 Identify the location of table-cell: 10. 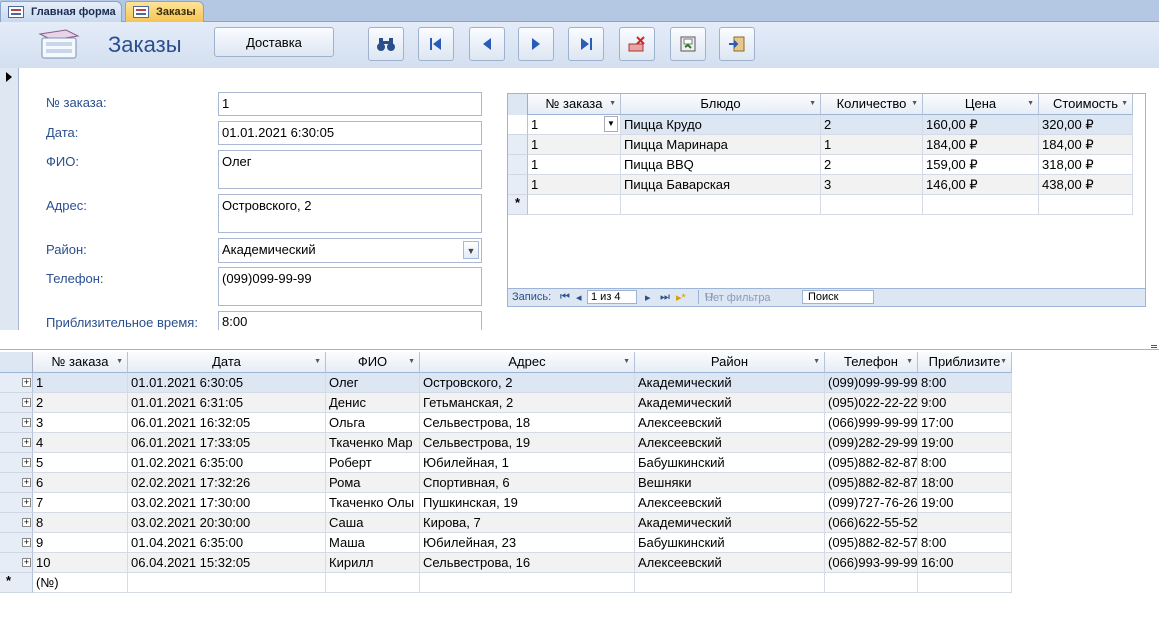
(80, 563).